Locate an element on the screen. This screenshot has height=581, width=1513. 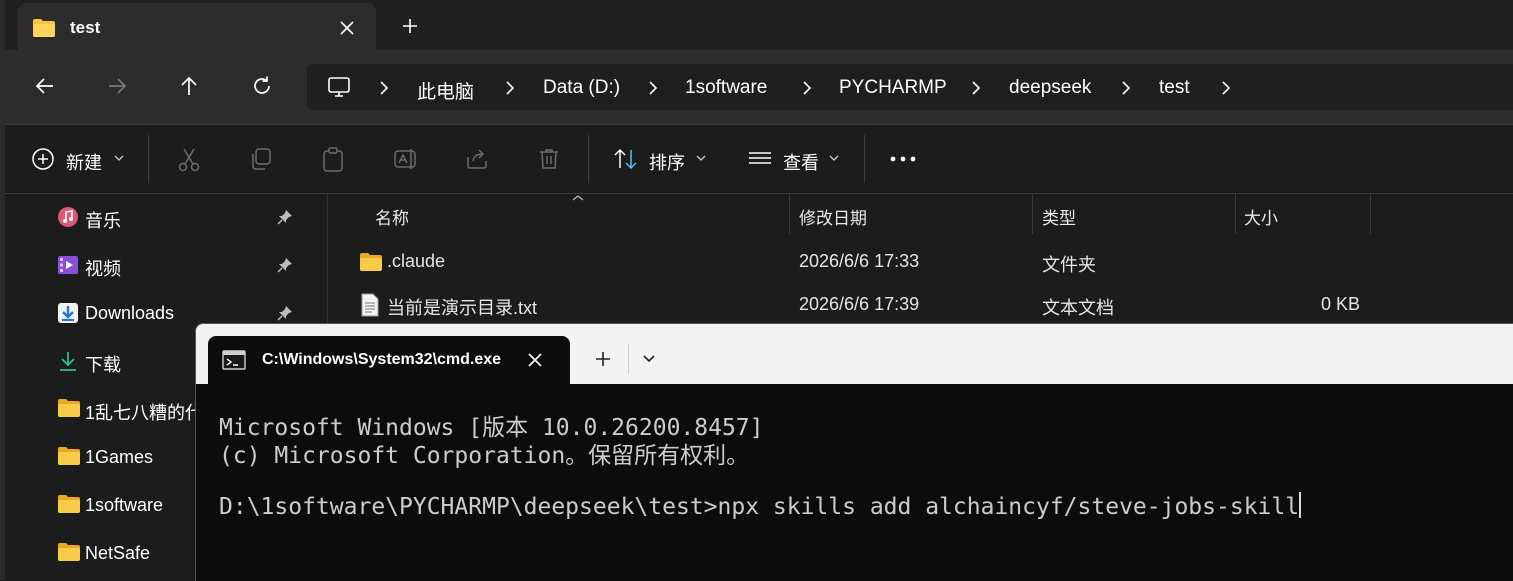
breadcrumb-item: test is located at coordinates (1174, 88).